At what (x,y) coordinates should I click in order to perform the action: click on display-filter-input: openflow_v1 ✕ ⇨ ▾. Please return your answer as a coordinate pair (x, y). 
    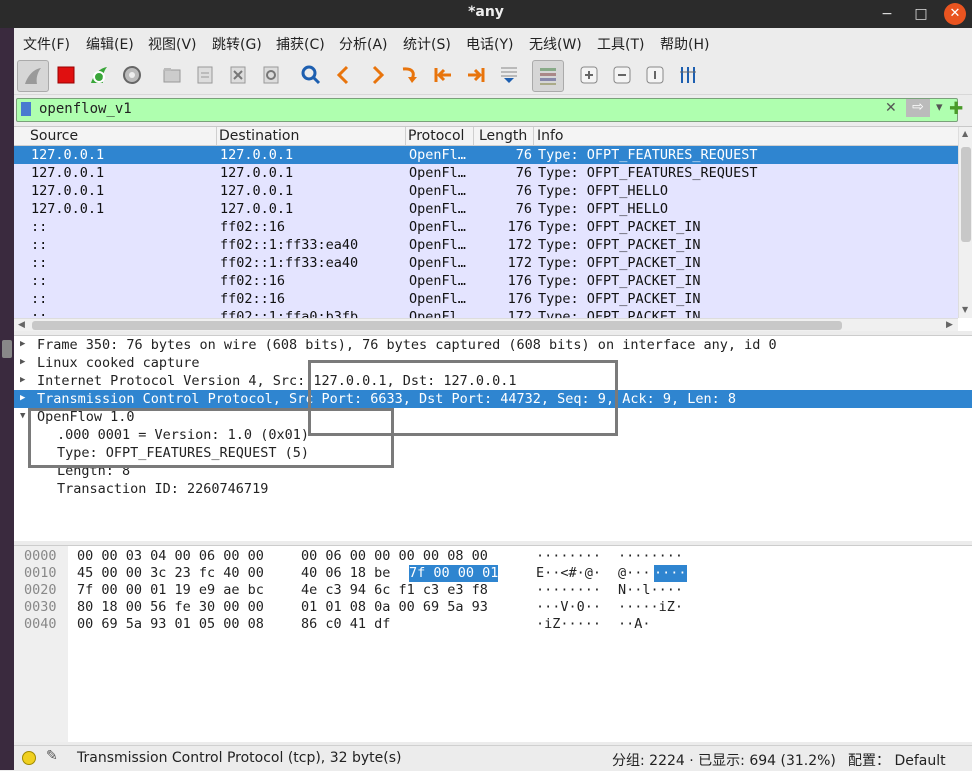
    Looking at the image, I should click on (487, 110).